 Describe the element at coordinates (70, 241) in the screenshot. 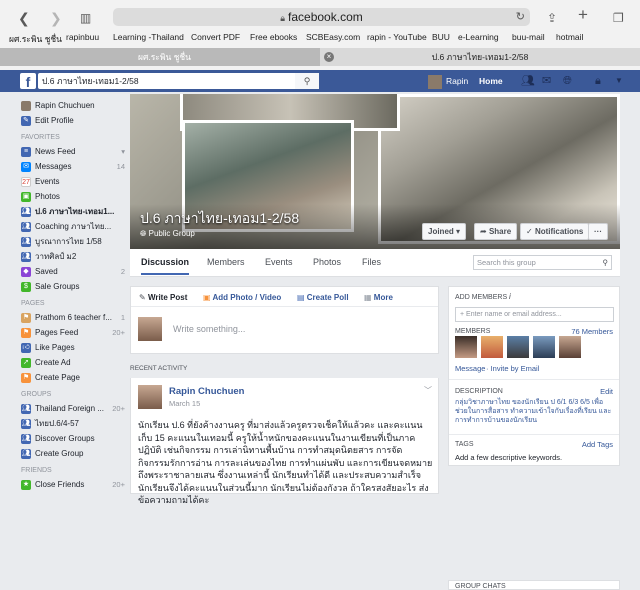

I see `sidebar-item-group: 👥︎ บูรณาการไทย 1/58` at that location.